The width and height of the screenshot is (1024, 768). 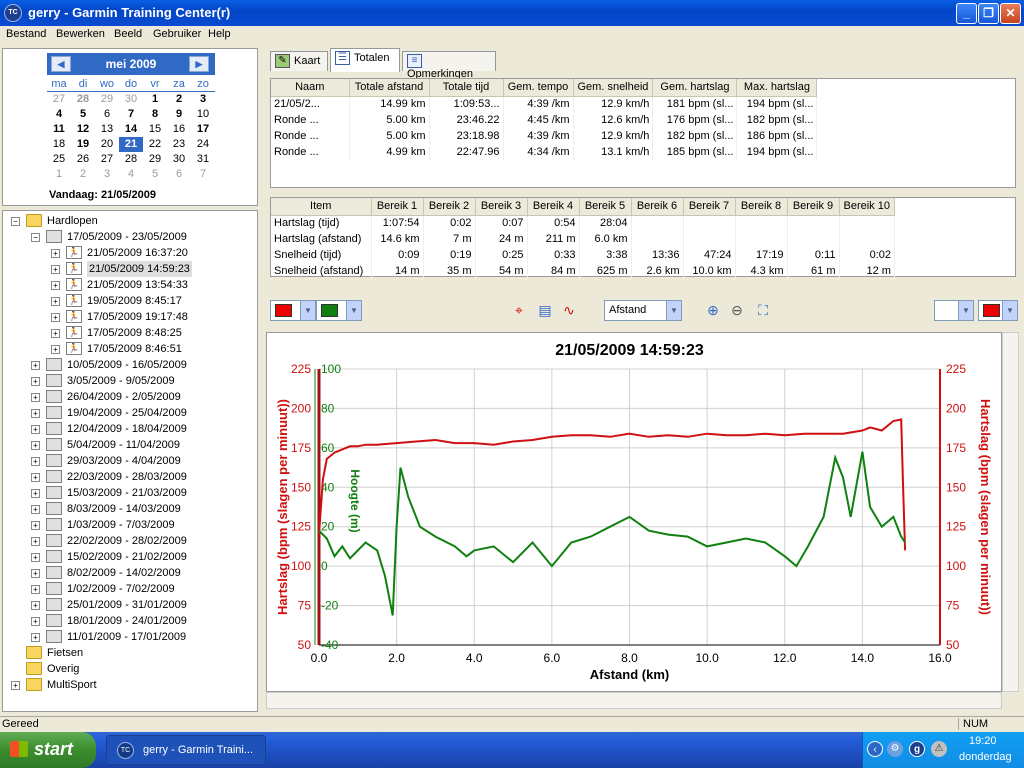 What do you see at coordinates (583, 223) in the screenshot?
I see `table-row: Hartslag (tijd) 1:07:54 0:02 0:07 0:54 28:04` at bounding box center [583, 223].